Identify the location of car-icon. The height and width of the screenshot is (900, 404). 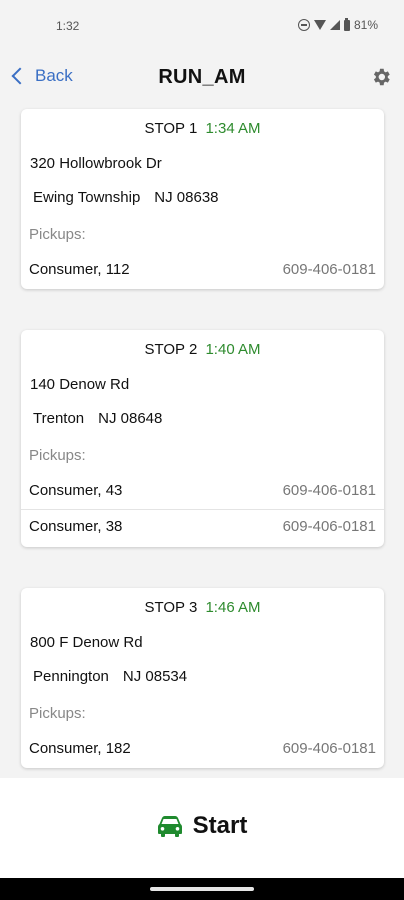
(169, 826).